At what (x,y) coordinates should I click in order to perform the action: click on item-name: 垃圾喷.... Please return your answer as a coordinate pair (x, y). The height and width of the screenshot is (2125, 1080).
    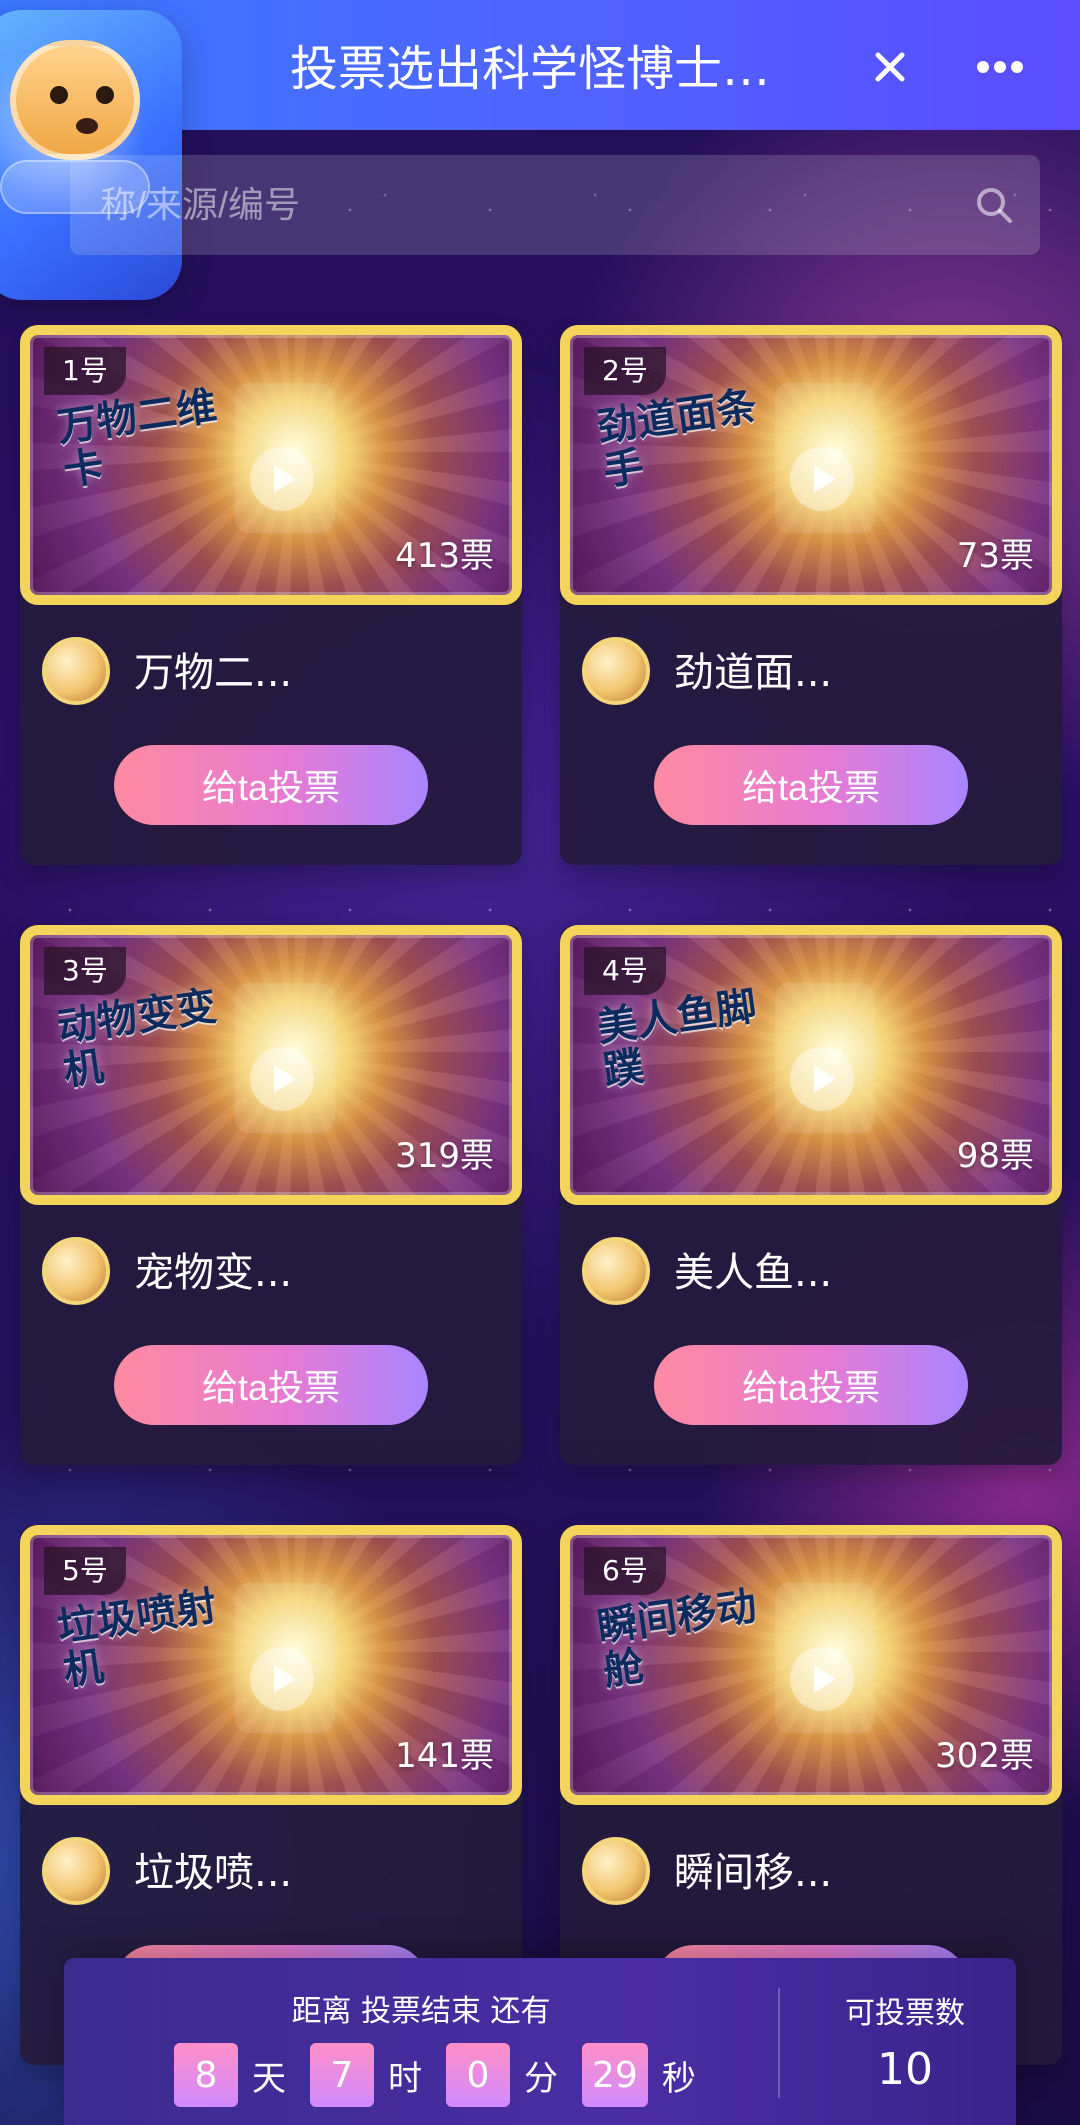
    Looking at the image, I should click on (213, 1873).